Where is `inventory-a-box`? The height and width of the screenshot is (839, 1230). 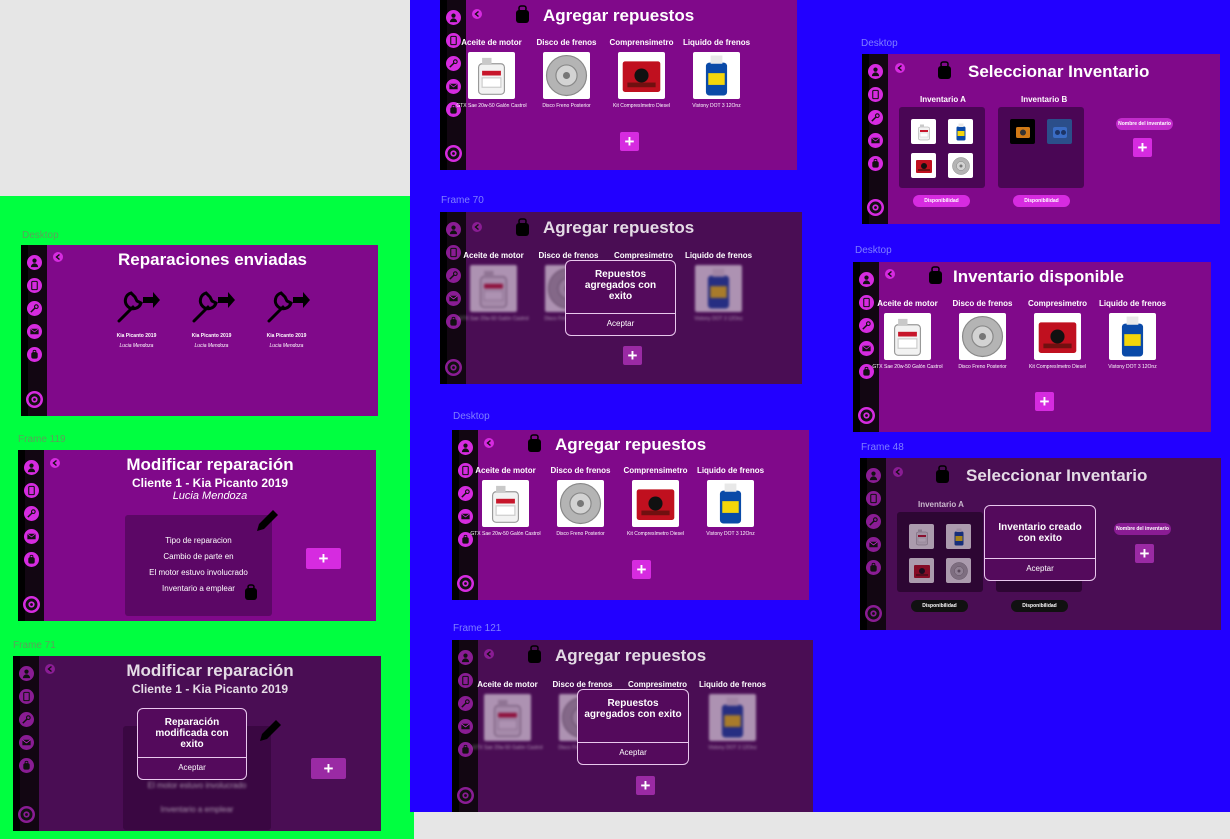
inventory-a-box is located at coordinates (942, 147).